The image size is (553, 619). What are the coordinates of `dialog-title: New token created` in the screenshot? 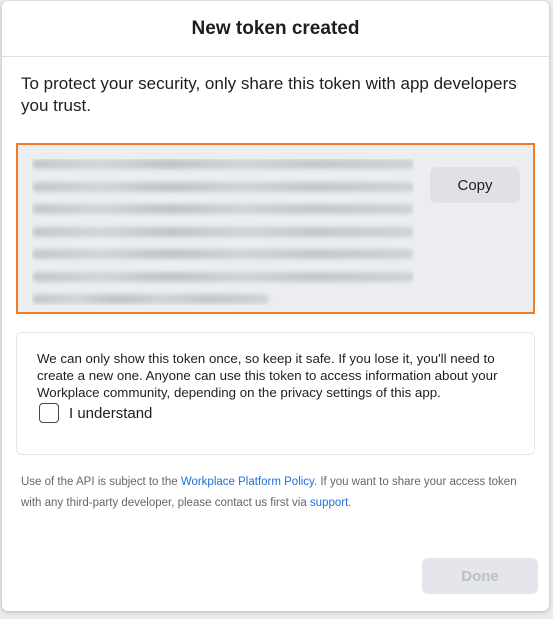 It's located at (275, 28).